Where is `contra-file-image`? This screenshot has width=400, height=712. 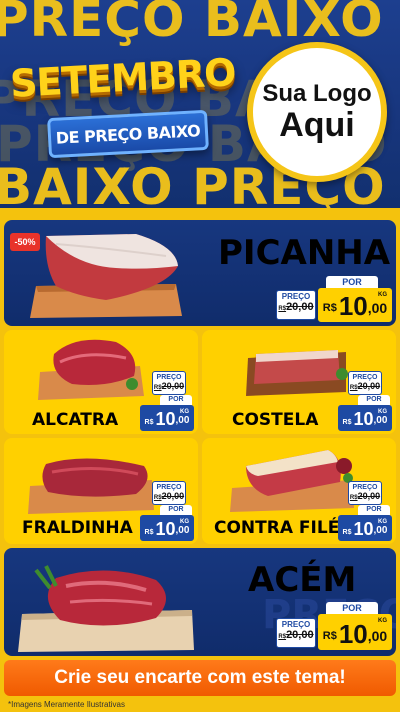
contra-file-image is located at coordinates (292, 481).